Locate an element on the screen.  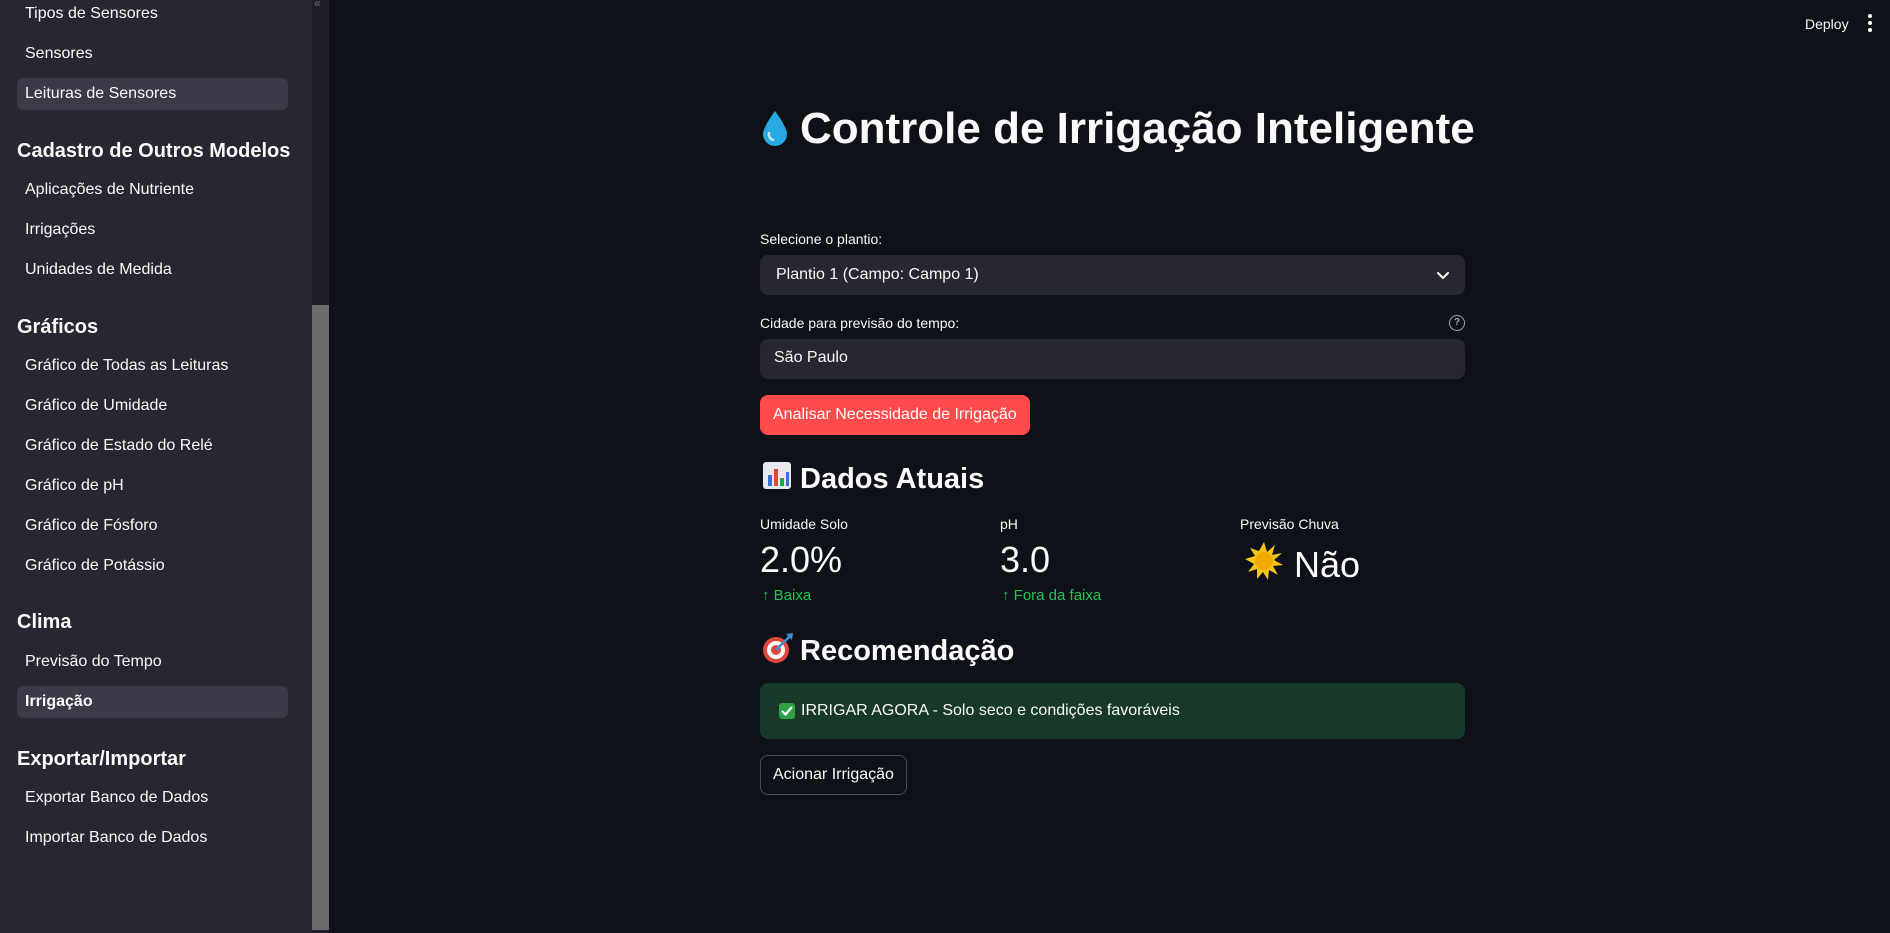
sidebar-group-exportar-importar: Exportar/Importar is located at coordinates (101, 759).